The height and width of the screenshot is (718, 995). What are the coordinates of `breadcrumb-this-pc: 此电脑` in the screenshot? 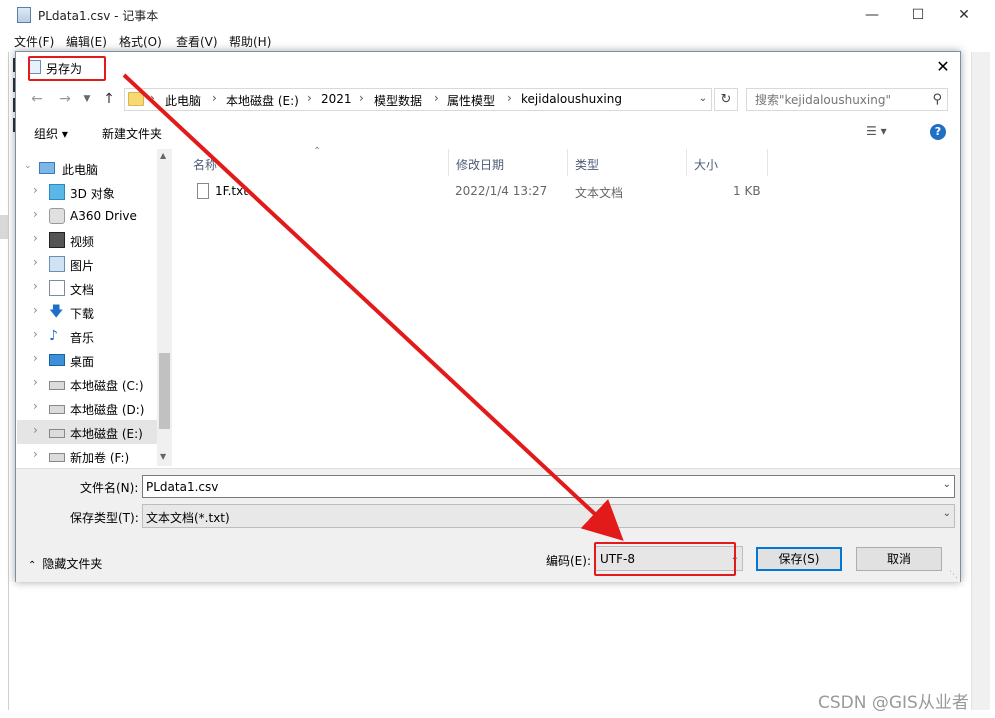 It's located at (183, 100).